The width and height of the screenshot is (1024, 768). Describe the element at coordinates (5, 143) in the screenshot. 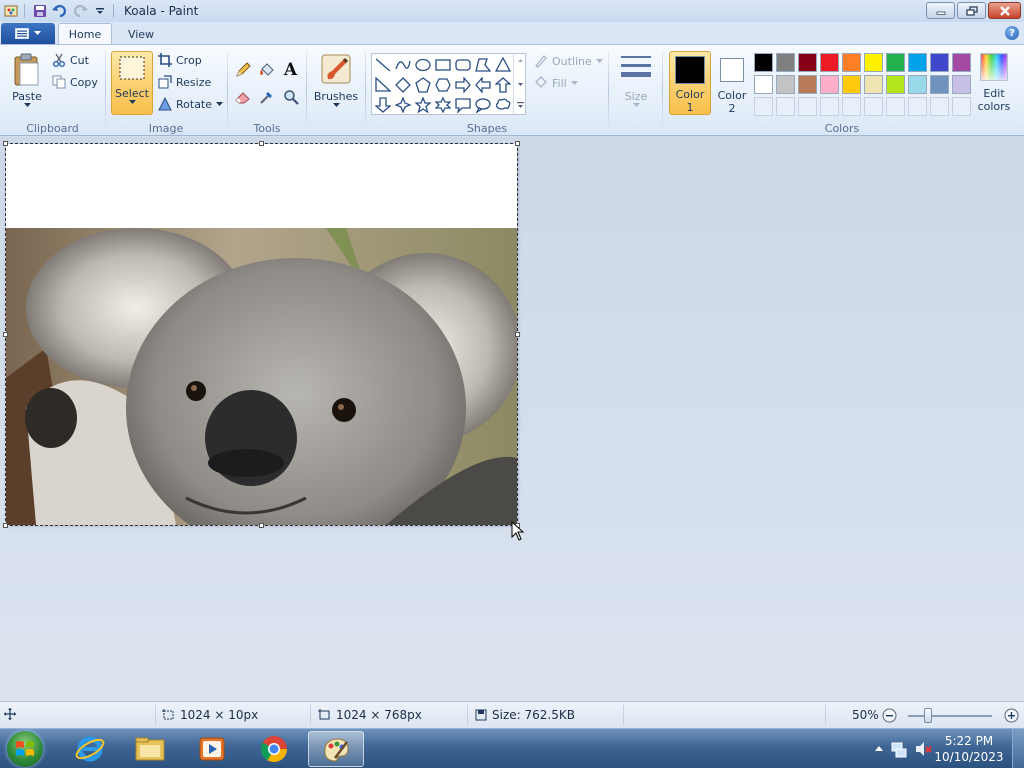

I see `resize-handle-top-left` at that location.